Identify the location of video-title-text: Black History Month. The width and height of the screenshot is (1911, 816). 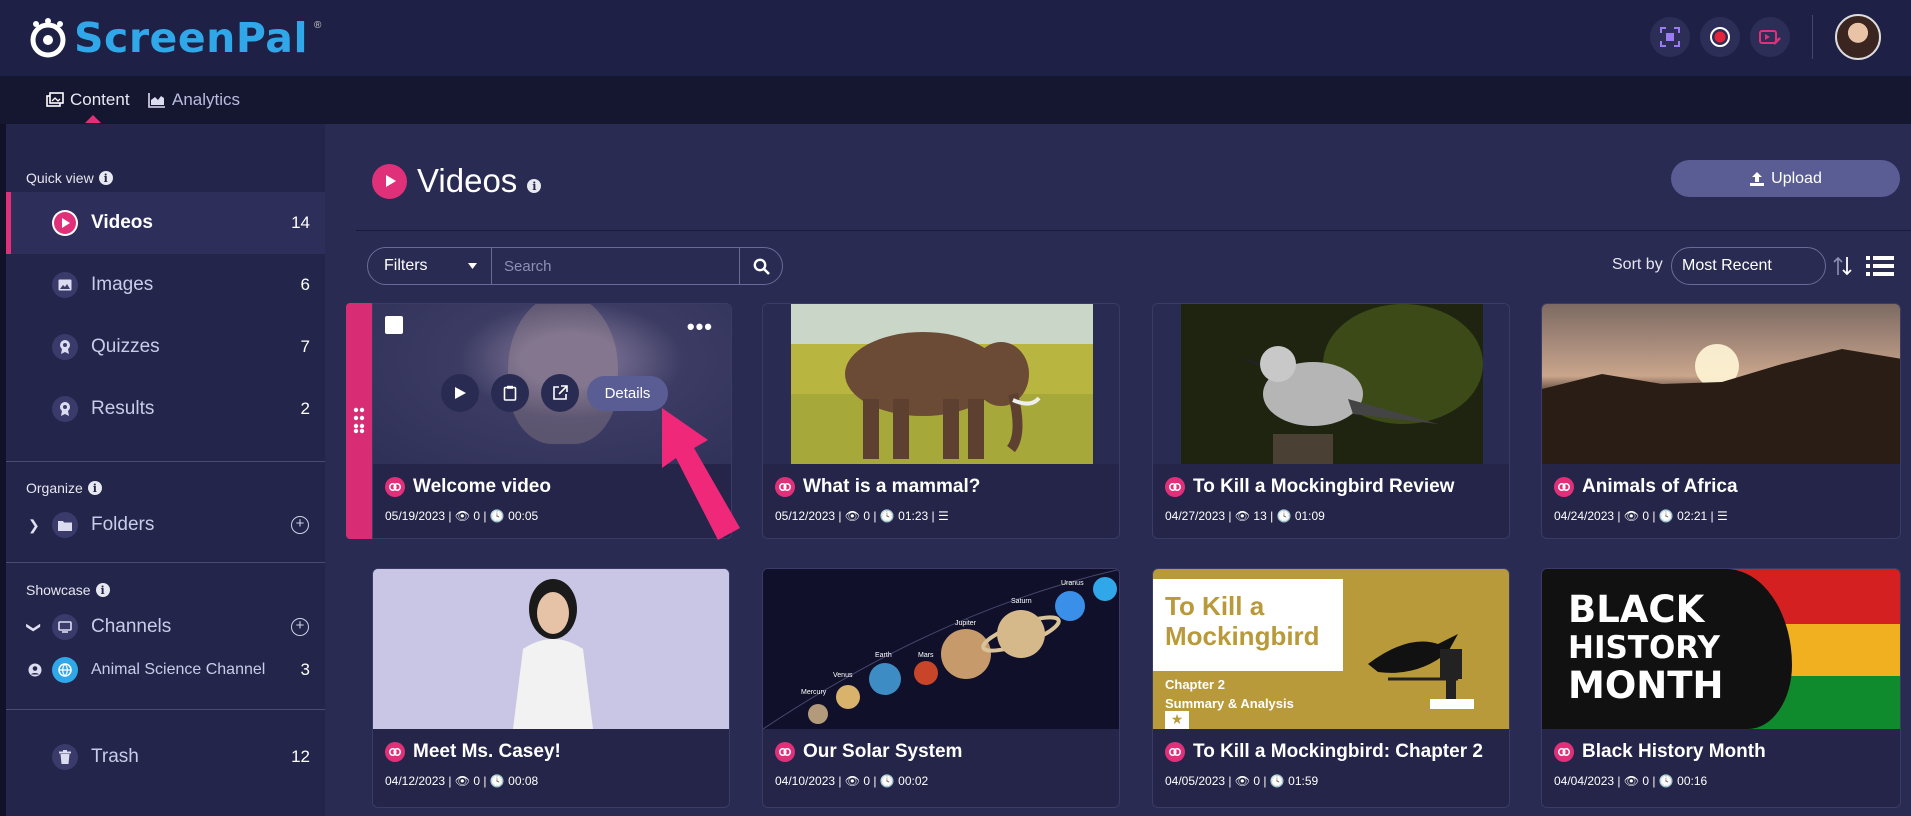
(1674, 751).